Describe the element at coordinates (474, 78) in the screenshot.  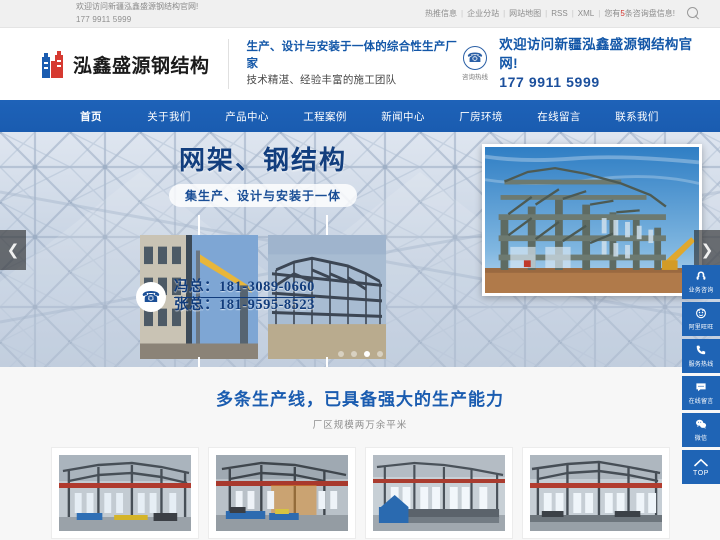
I see `hotline-label: 咨询热线` at that location.